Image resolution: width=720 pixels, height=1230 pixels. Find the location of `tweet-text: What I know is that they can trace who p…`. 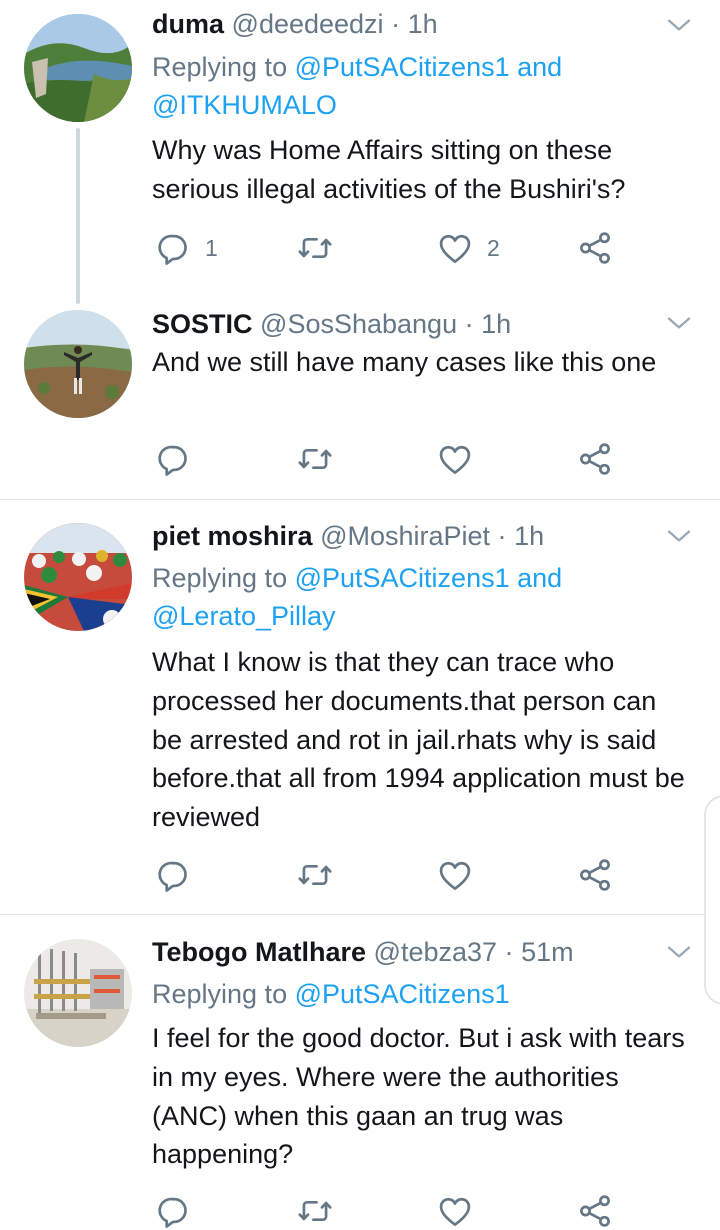

tweet-text: What I know is that they can trace who p… is located at coordinates (418, 740).